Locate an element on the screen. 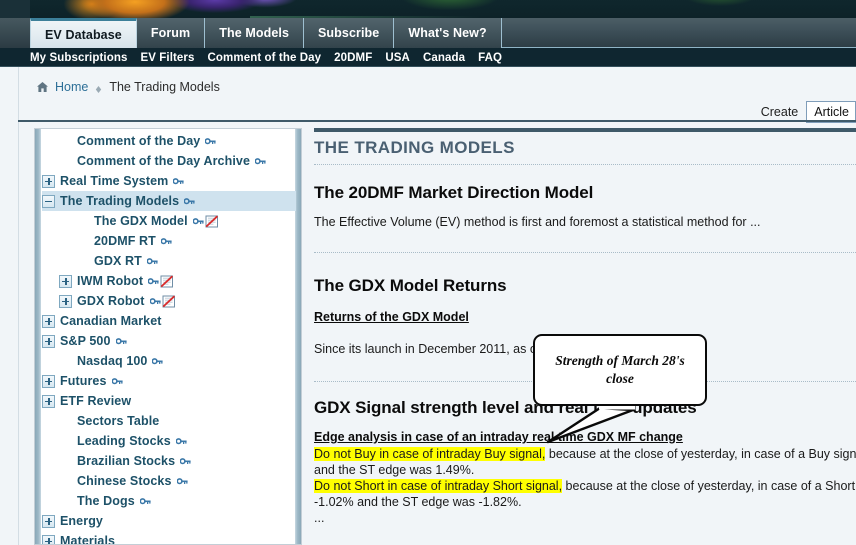 This screenshot has width=856, height=545. subnav-item-comment-of-the-day: Comment of the Day is located at coordinates (265, 58).